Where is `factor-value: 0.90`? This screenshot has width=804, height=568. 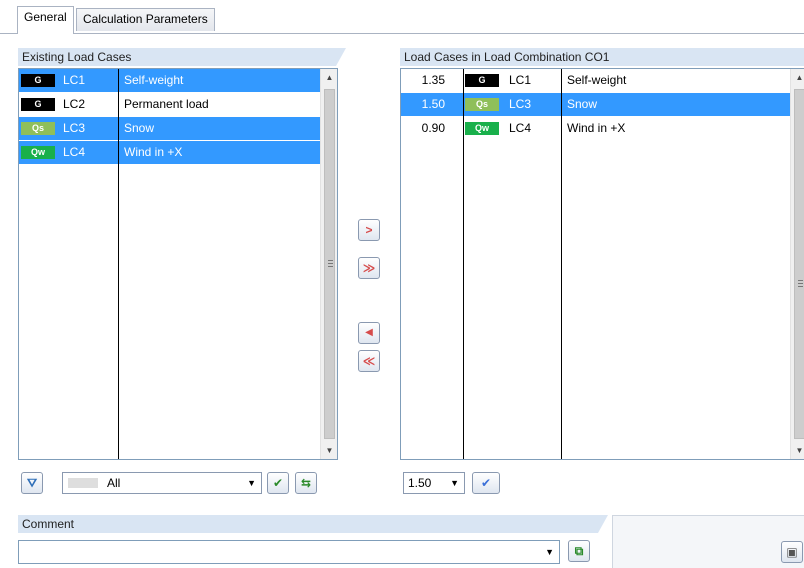 factor-value: 0.90 is located at coordinates (423, 128).